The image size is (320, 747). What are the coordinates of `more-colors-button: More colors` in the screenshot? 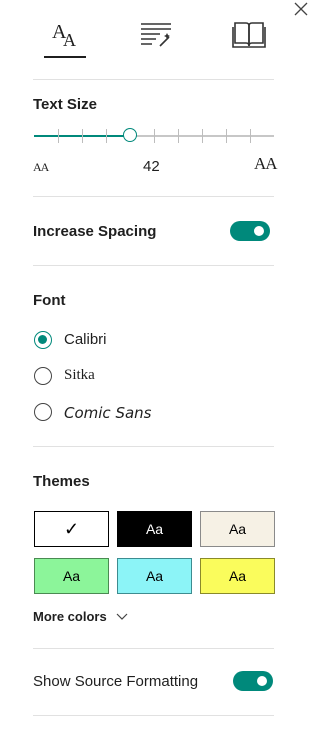 It's located at (80, 616).